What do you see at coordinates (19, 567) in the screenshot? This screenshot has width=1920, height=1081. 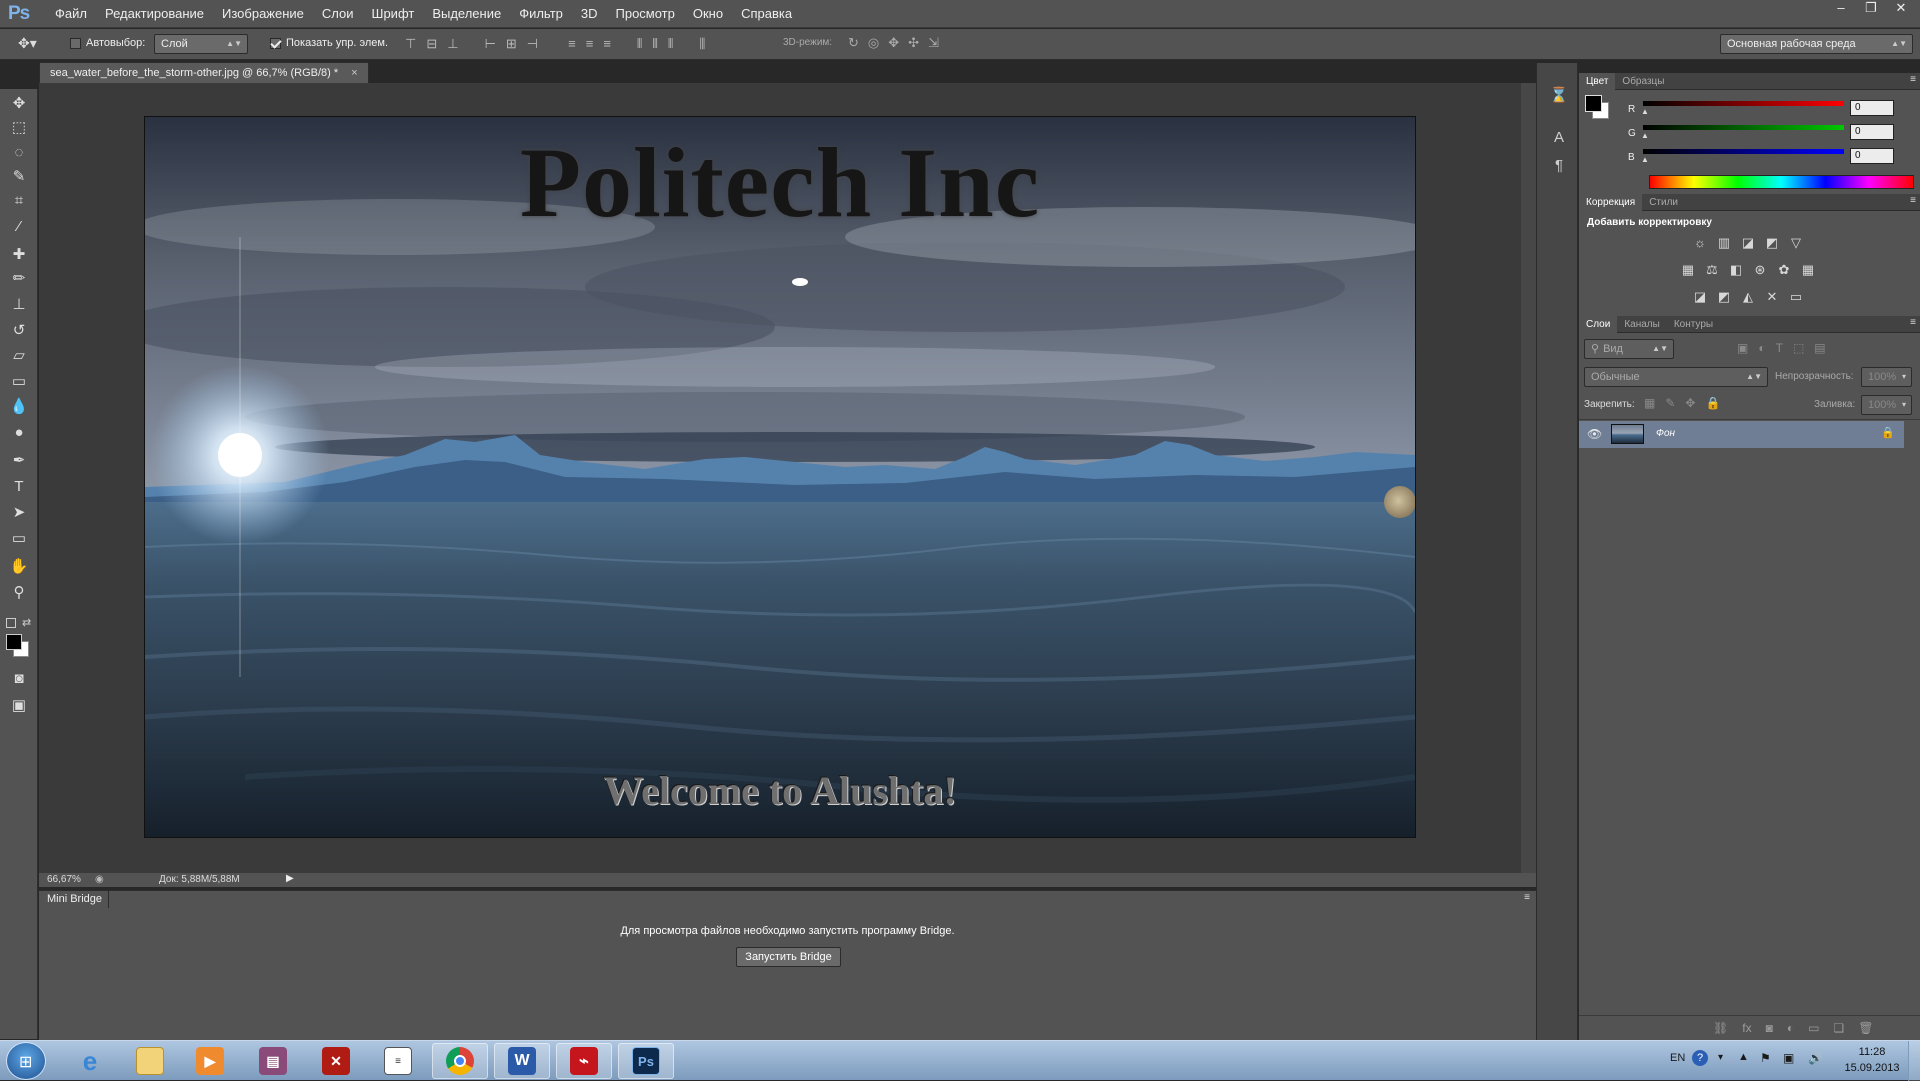 I see `hand-tool-icon: ✋` at bounding box center [19, 567].